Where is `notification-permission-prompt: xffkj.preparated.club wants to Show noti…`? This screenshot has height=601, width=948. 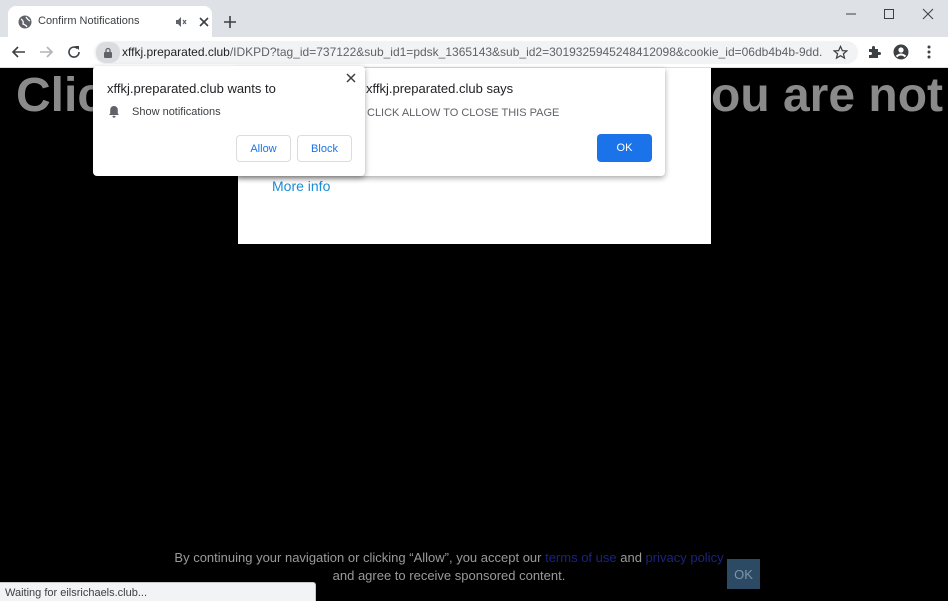 notification-permission-prompt: xffkj.preparated.club wants to Show noti… is located at coordinates (229, 121).